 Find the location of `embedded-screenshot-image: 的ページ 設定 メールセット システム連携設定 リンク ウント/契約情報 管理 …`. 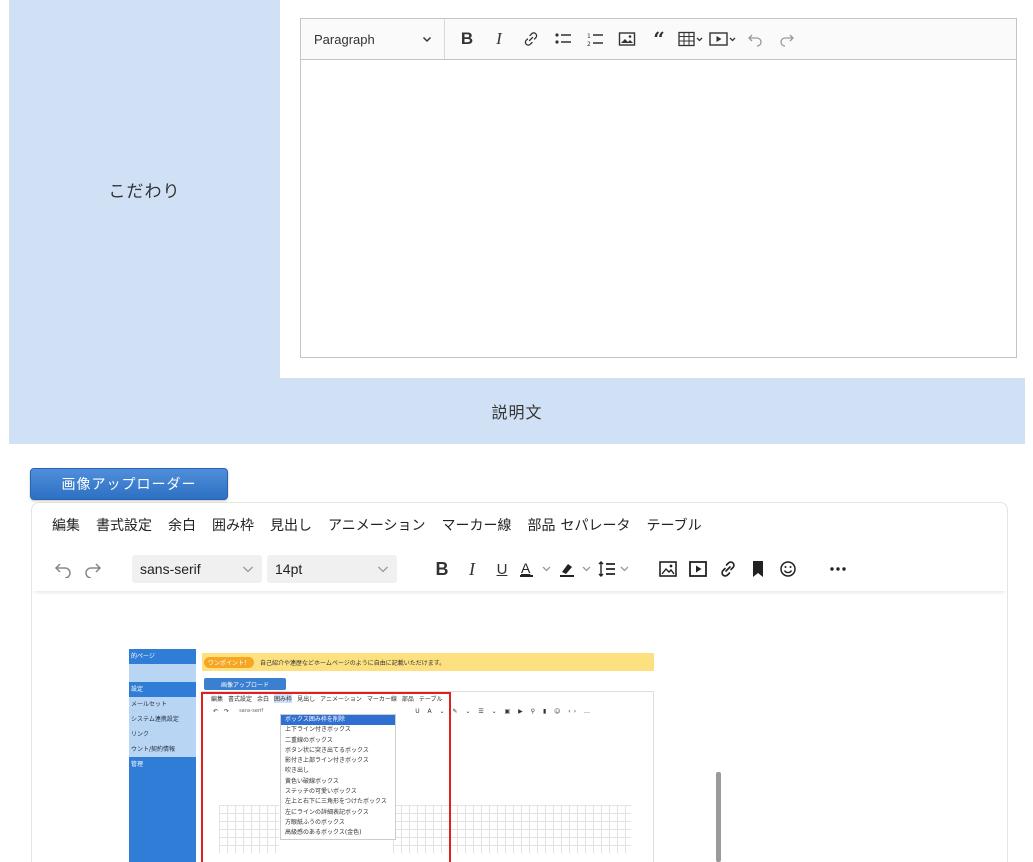

embedded-screenshot-image: 的ページ 設定 メールセット システム連携設定 リンク ウント/契約情報 管理 … is located at coordinates (425, 755).